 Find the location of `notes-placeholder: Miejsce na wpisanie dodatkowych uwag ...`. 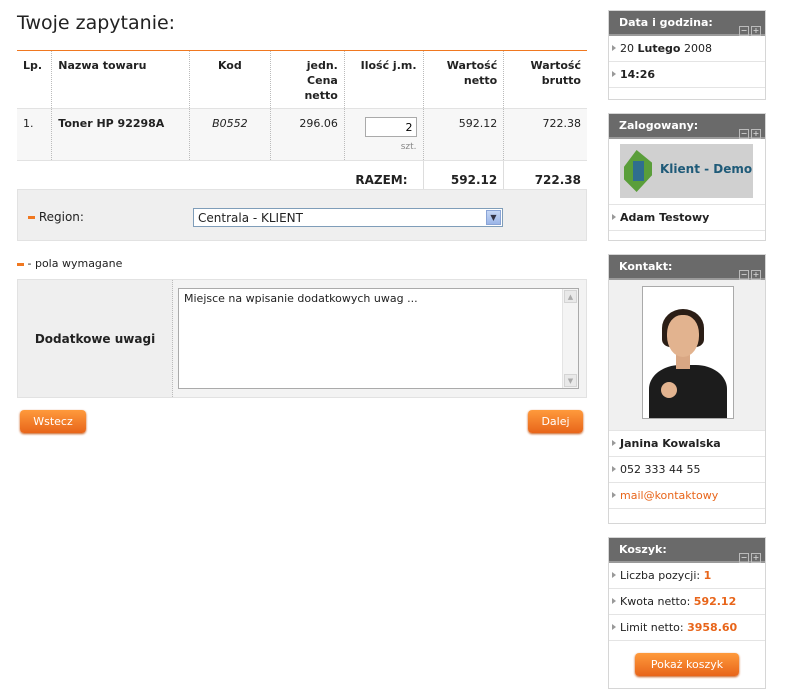

notes-placeholder: Miejsce na wpisanie dodatkowych uwag ... is located at coordinates (301, 298).